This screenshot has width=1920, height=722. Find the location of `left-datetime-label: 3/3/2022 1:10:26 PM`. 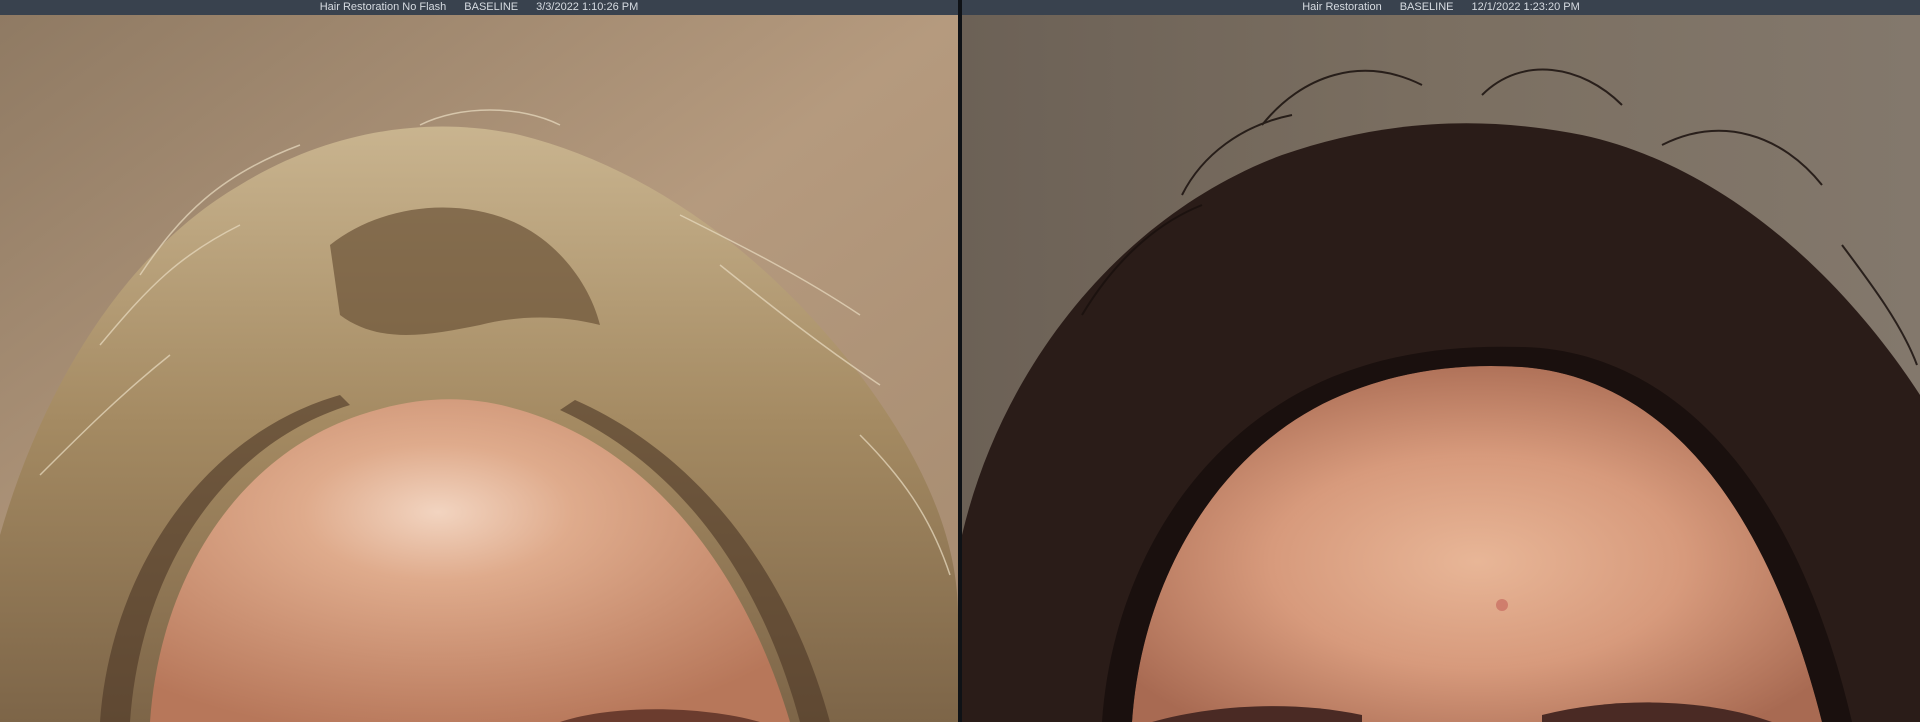

left-datetime-label: 3/3/2022 1:10:26 PM is located at coordinates (587, 7).